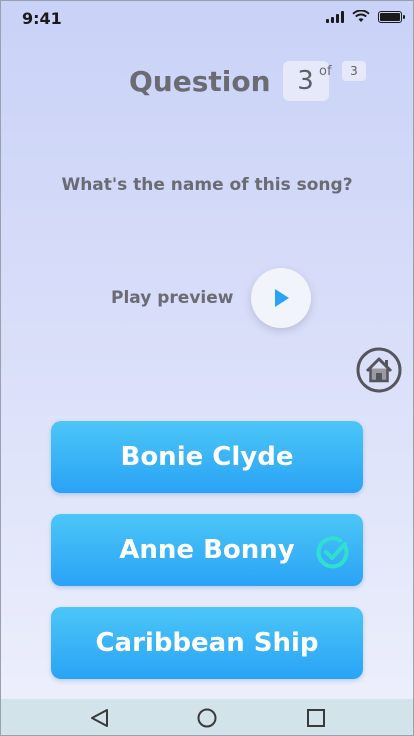  I want to click on answer-option: Caribbean Ship, so click(207, 643).